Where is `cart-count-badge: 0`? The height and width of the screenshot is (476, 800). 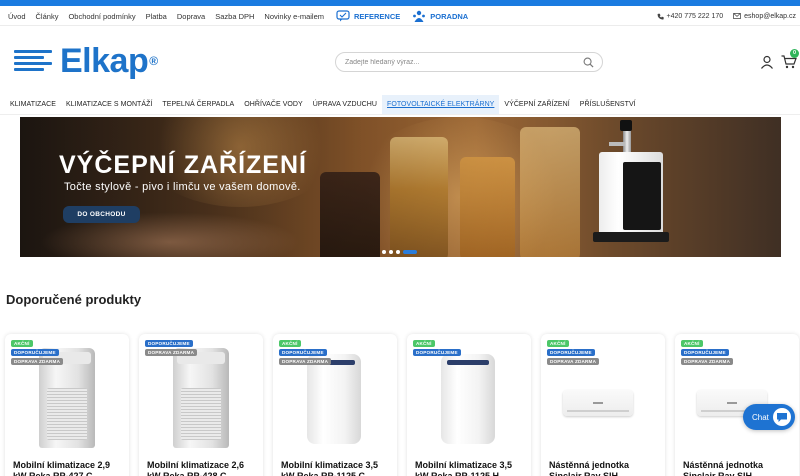 cart-count-badge: 0 is located at coordinates (794, 53).